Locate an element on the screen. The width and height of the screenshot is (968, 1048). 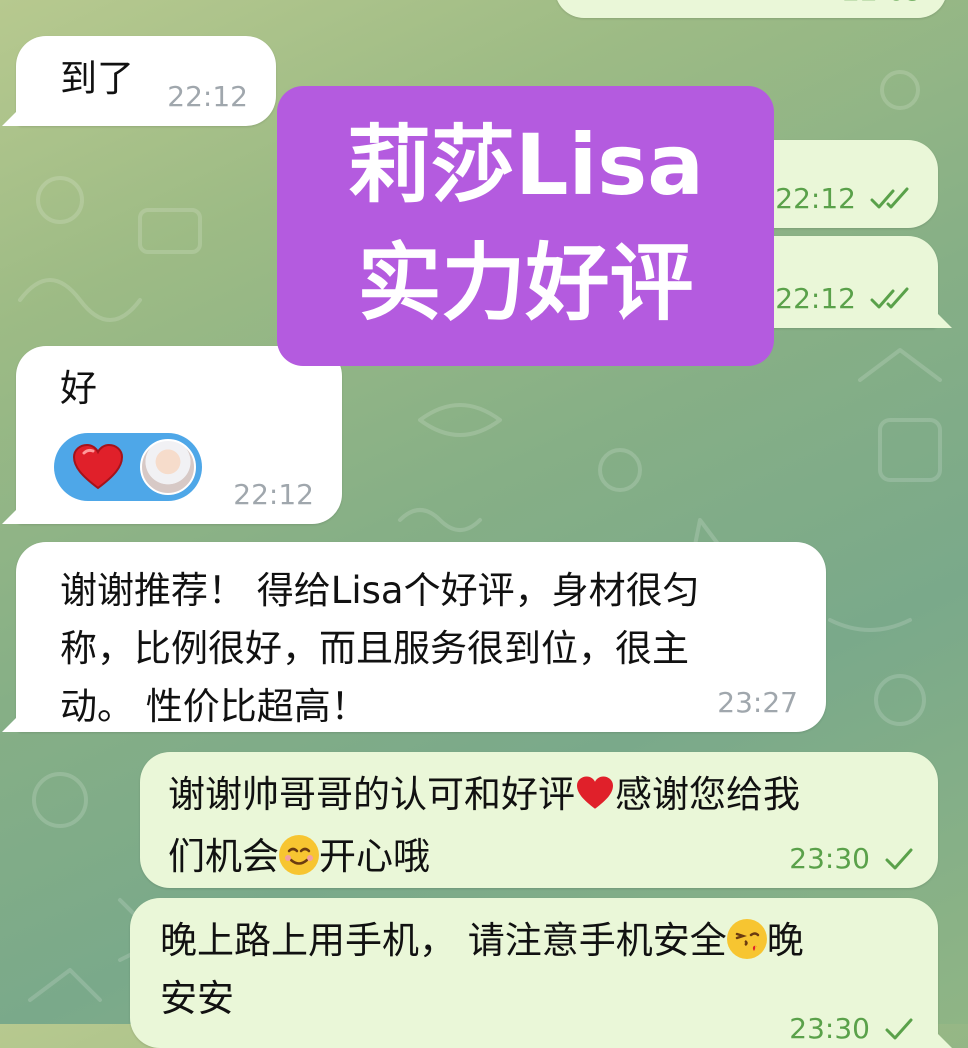
message-text: 好 is located at coordinates (78, 388).